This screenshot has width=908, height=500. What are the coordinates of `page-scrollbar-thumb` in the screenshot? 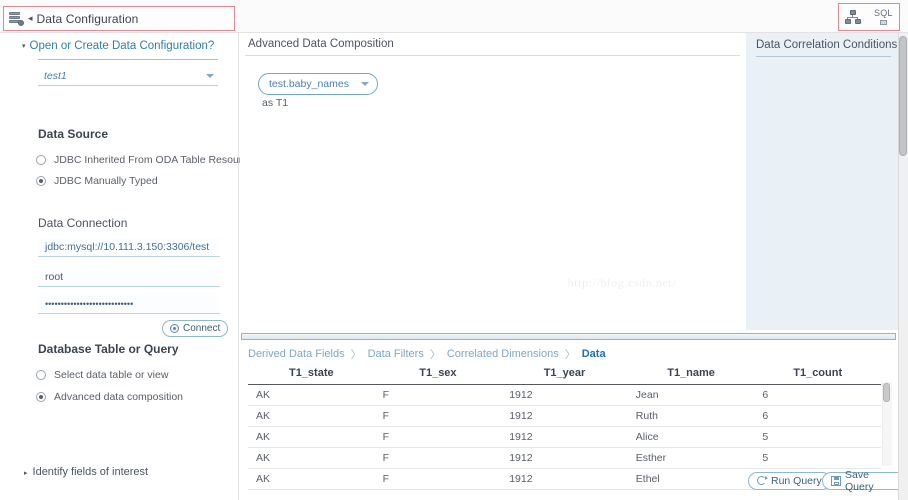 It's located at (903, 96).